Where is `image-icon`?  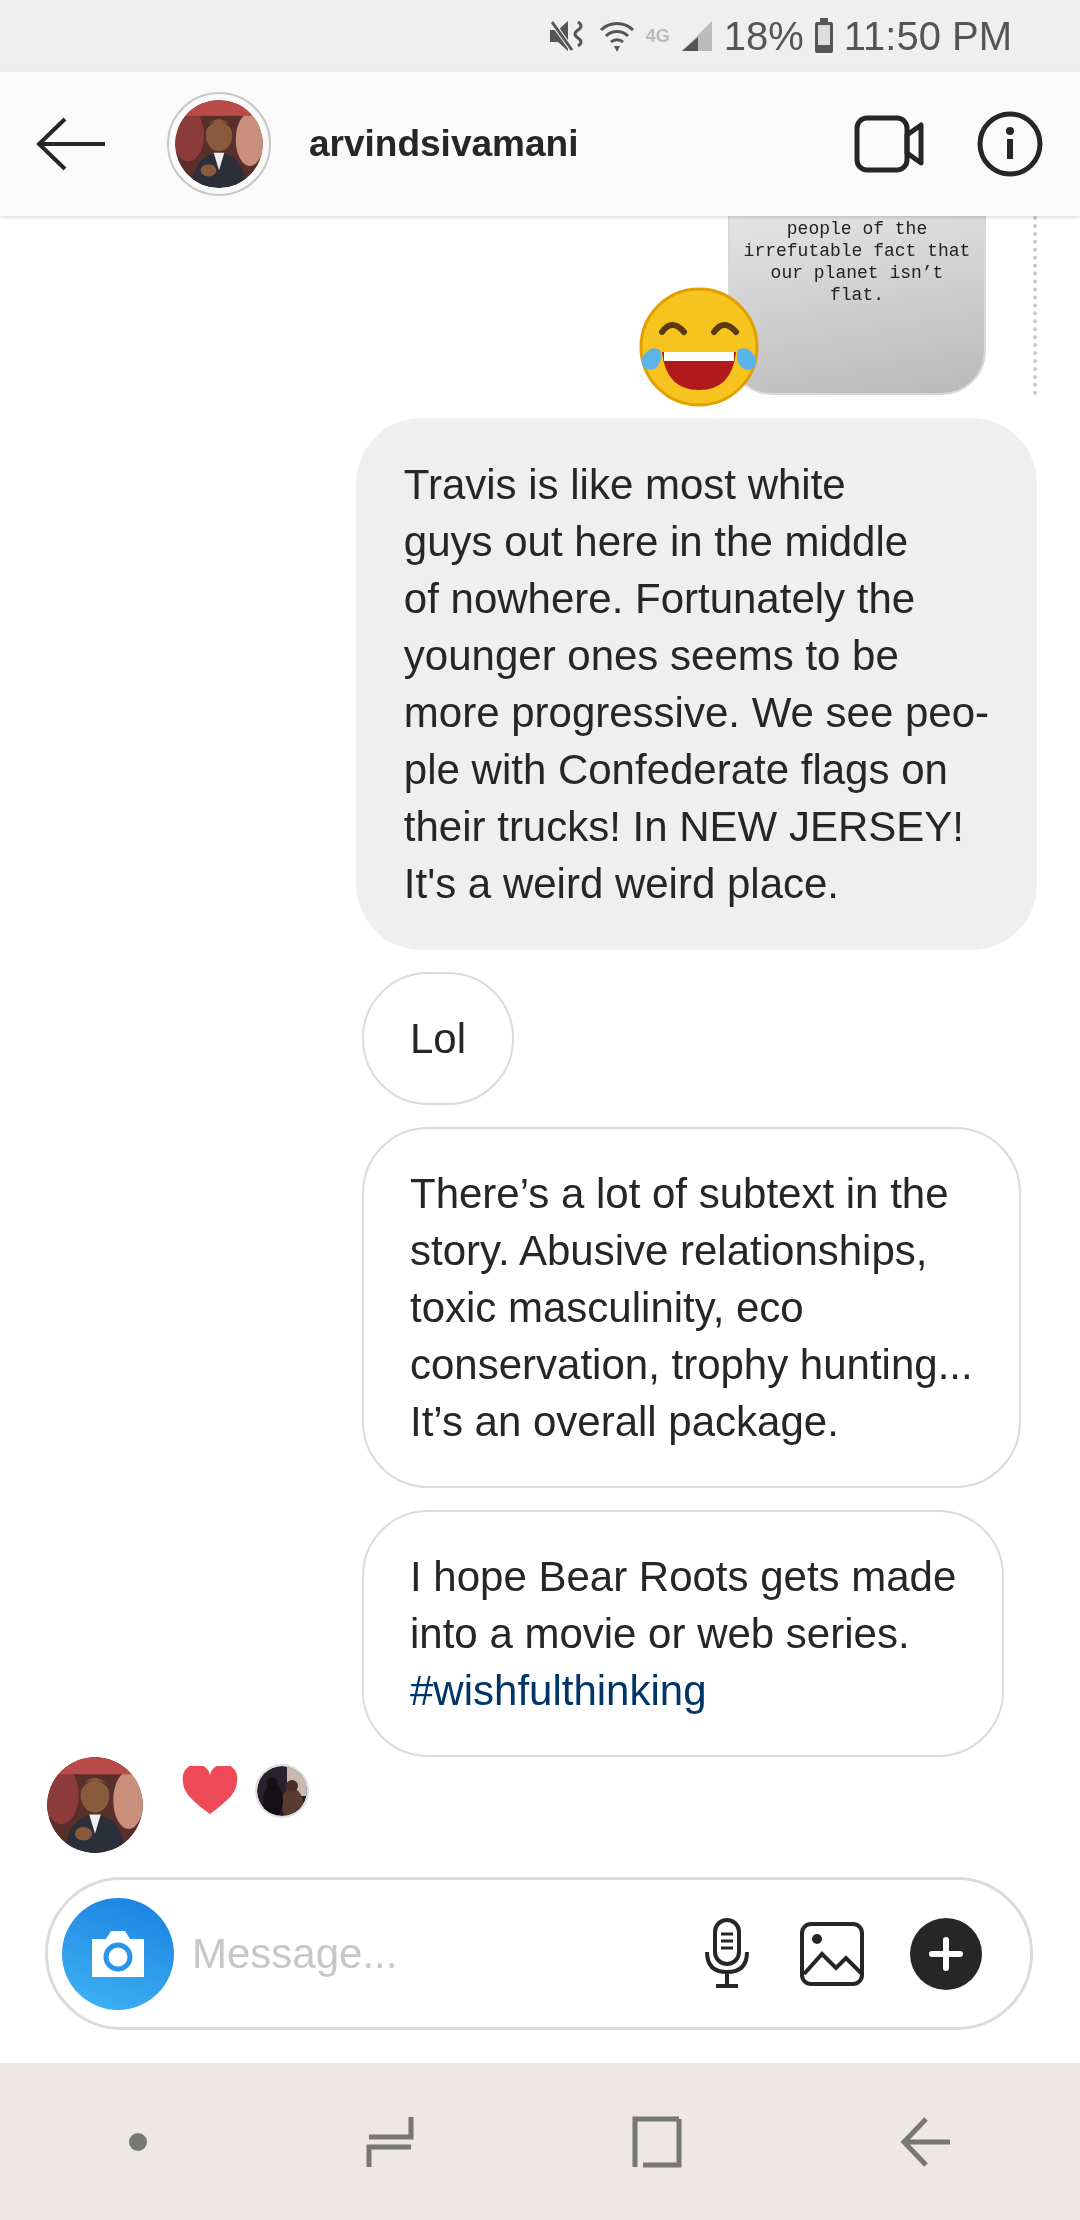 image-icon is located at coordinates (832, 1953).